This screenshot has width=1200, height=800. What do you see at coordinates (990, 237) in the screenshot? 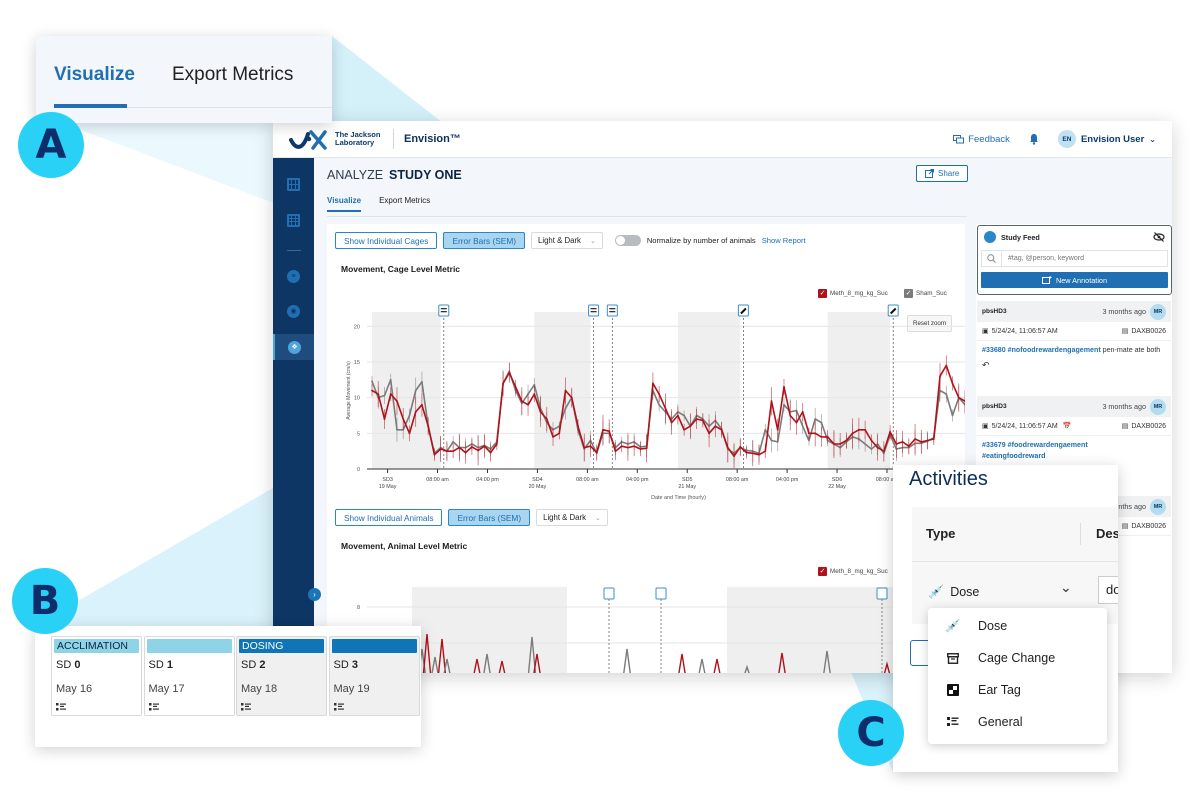
I see `chat-bubble-icon` at bounding box center [990, 237].